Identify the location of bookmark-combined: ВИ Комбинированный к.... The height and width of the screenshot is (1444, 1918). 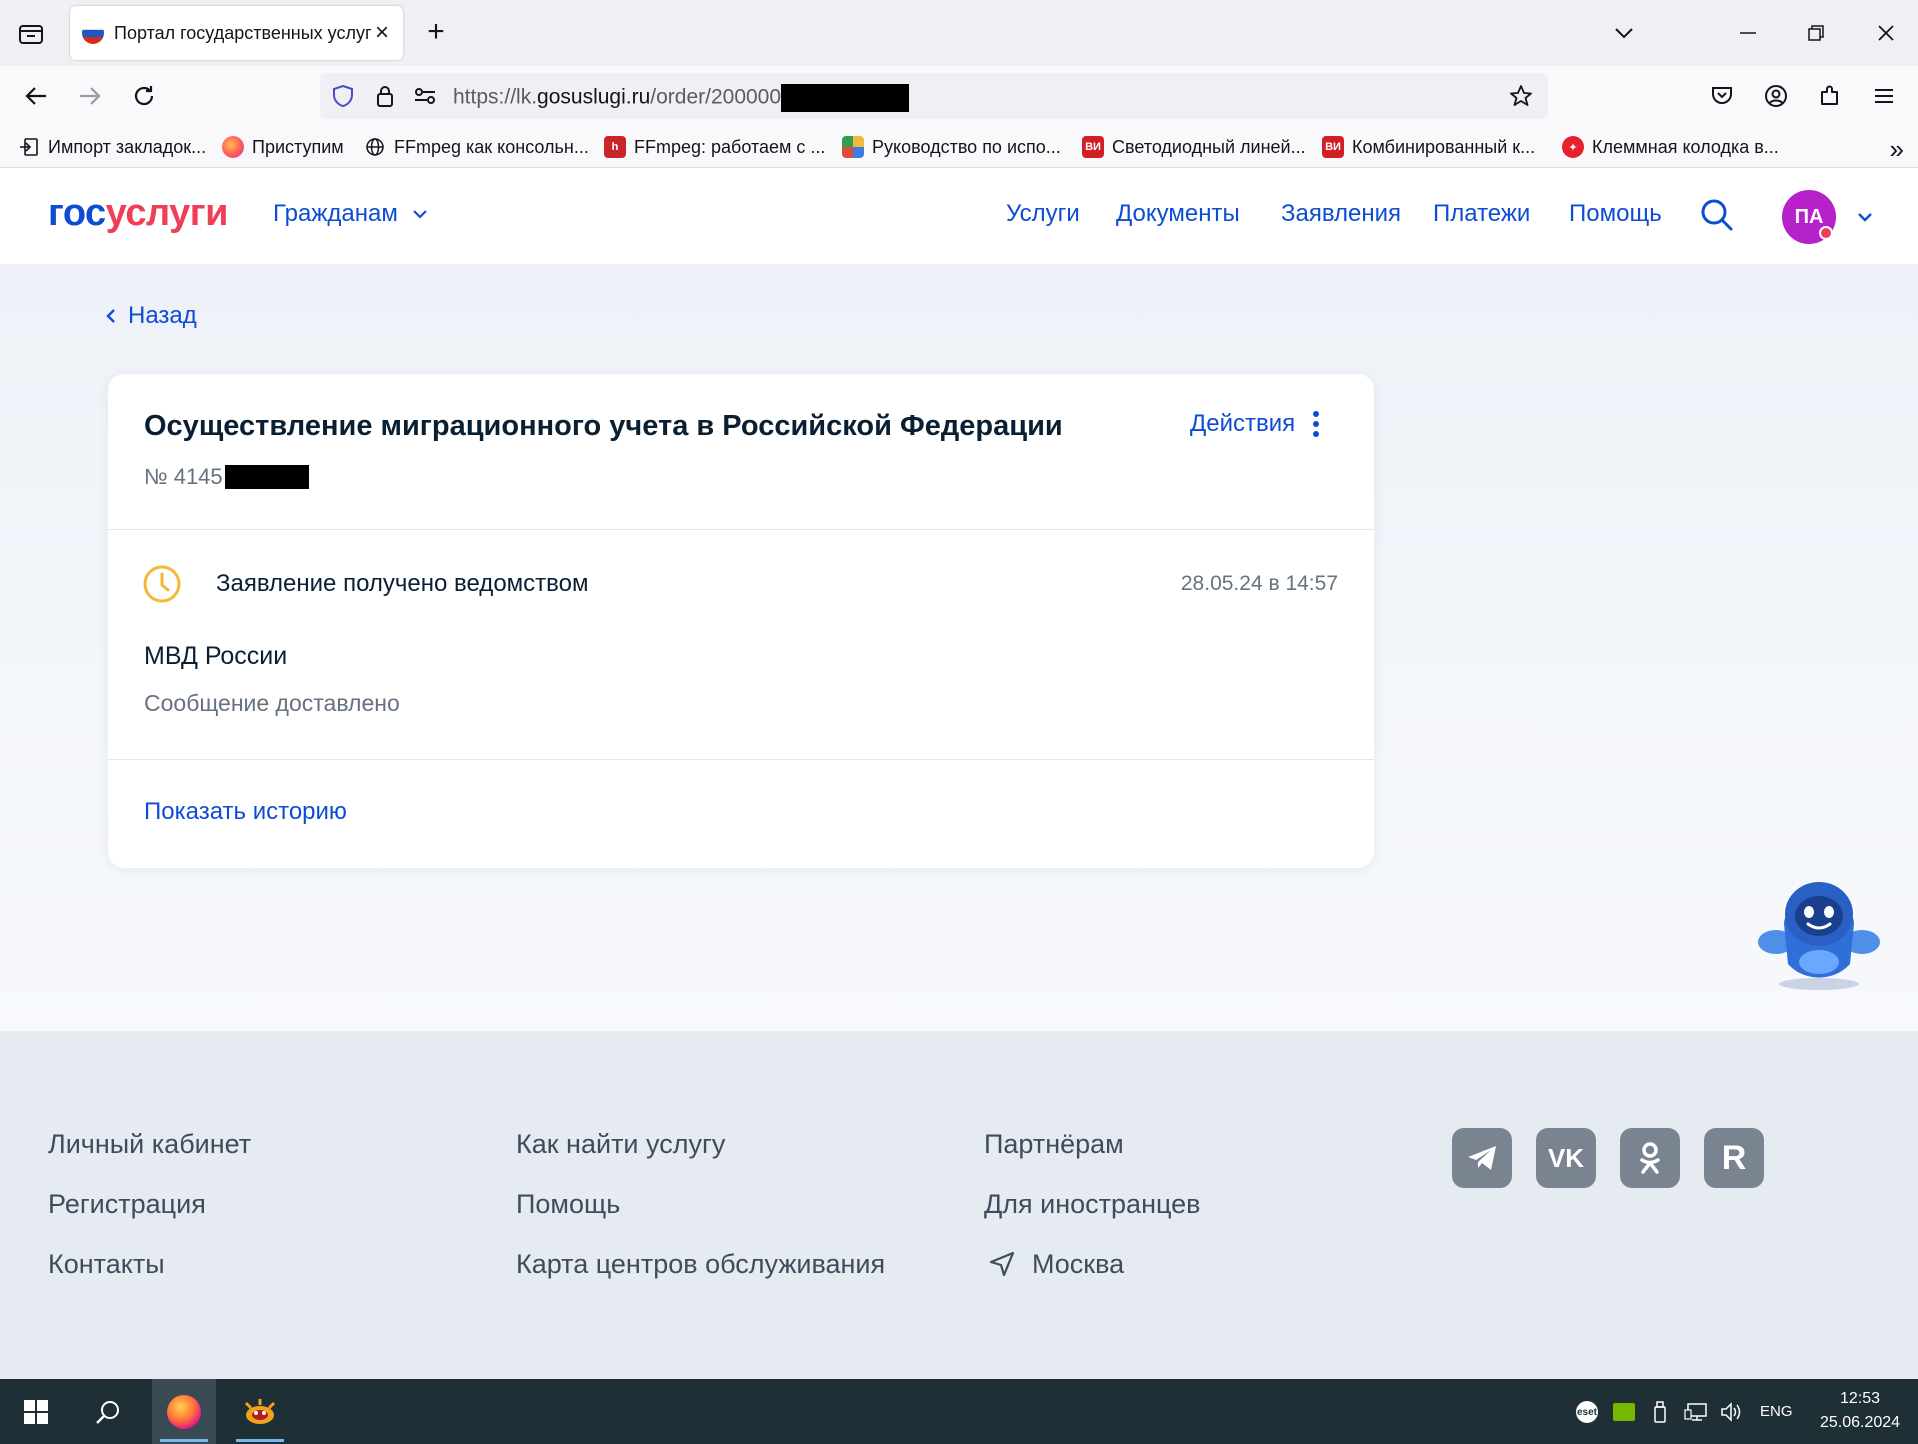
(1428, 147).